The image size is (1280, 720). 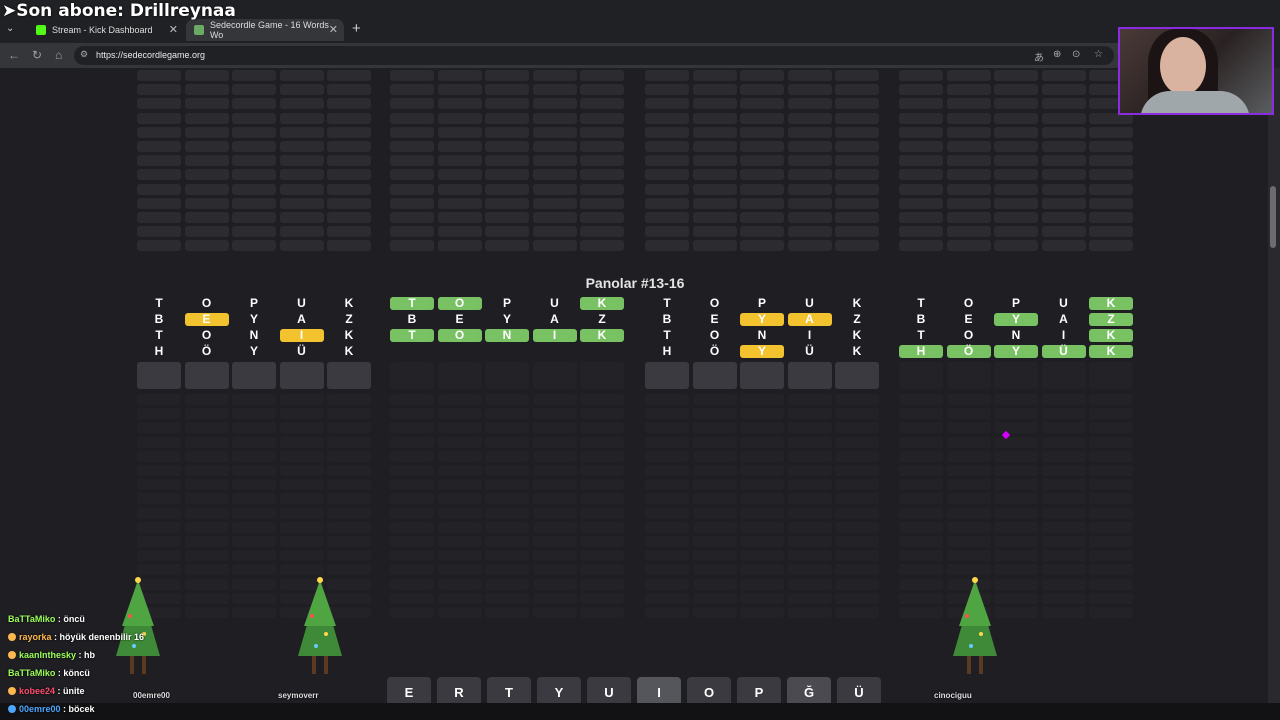 I want to click on tab-label: Stream - Kick Dashboard, so click(x=102, y=30).